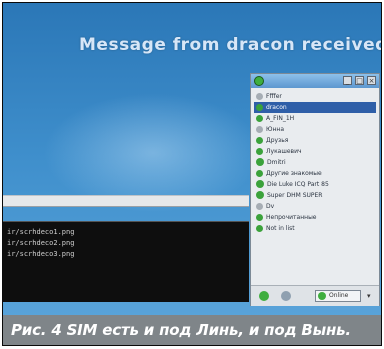 The width and height of the screenshot is (384, 349). What do you see at coordinates (284, 151) in the screenshot?
I see `contact-name: Лукашевич` at bounding box center [284, 151].